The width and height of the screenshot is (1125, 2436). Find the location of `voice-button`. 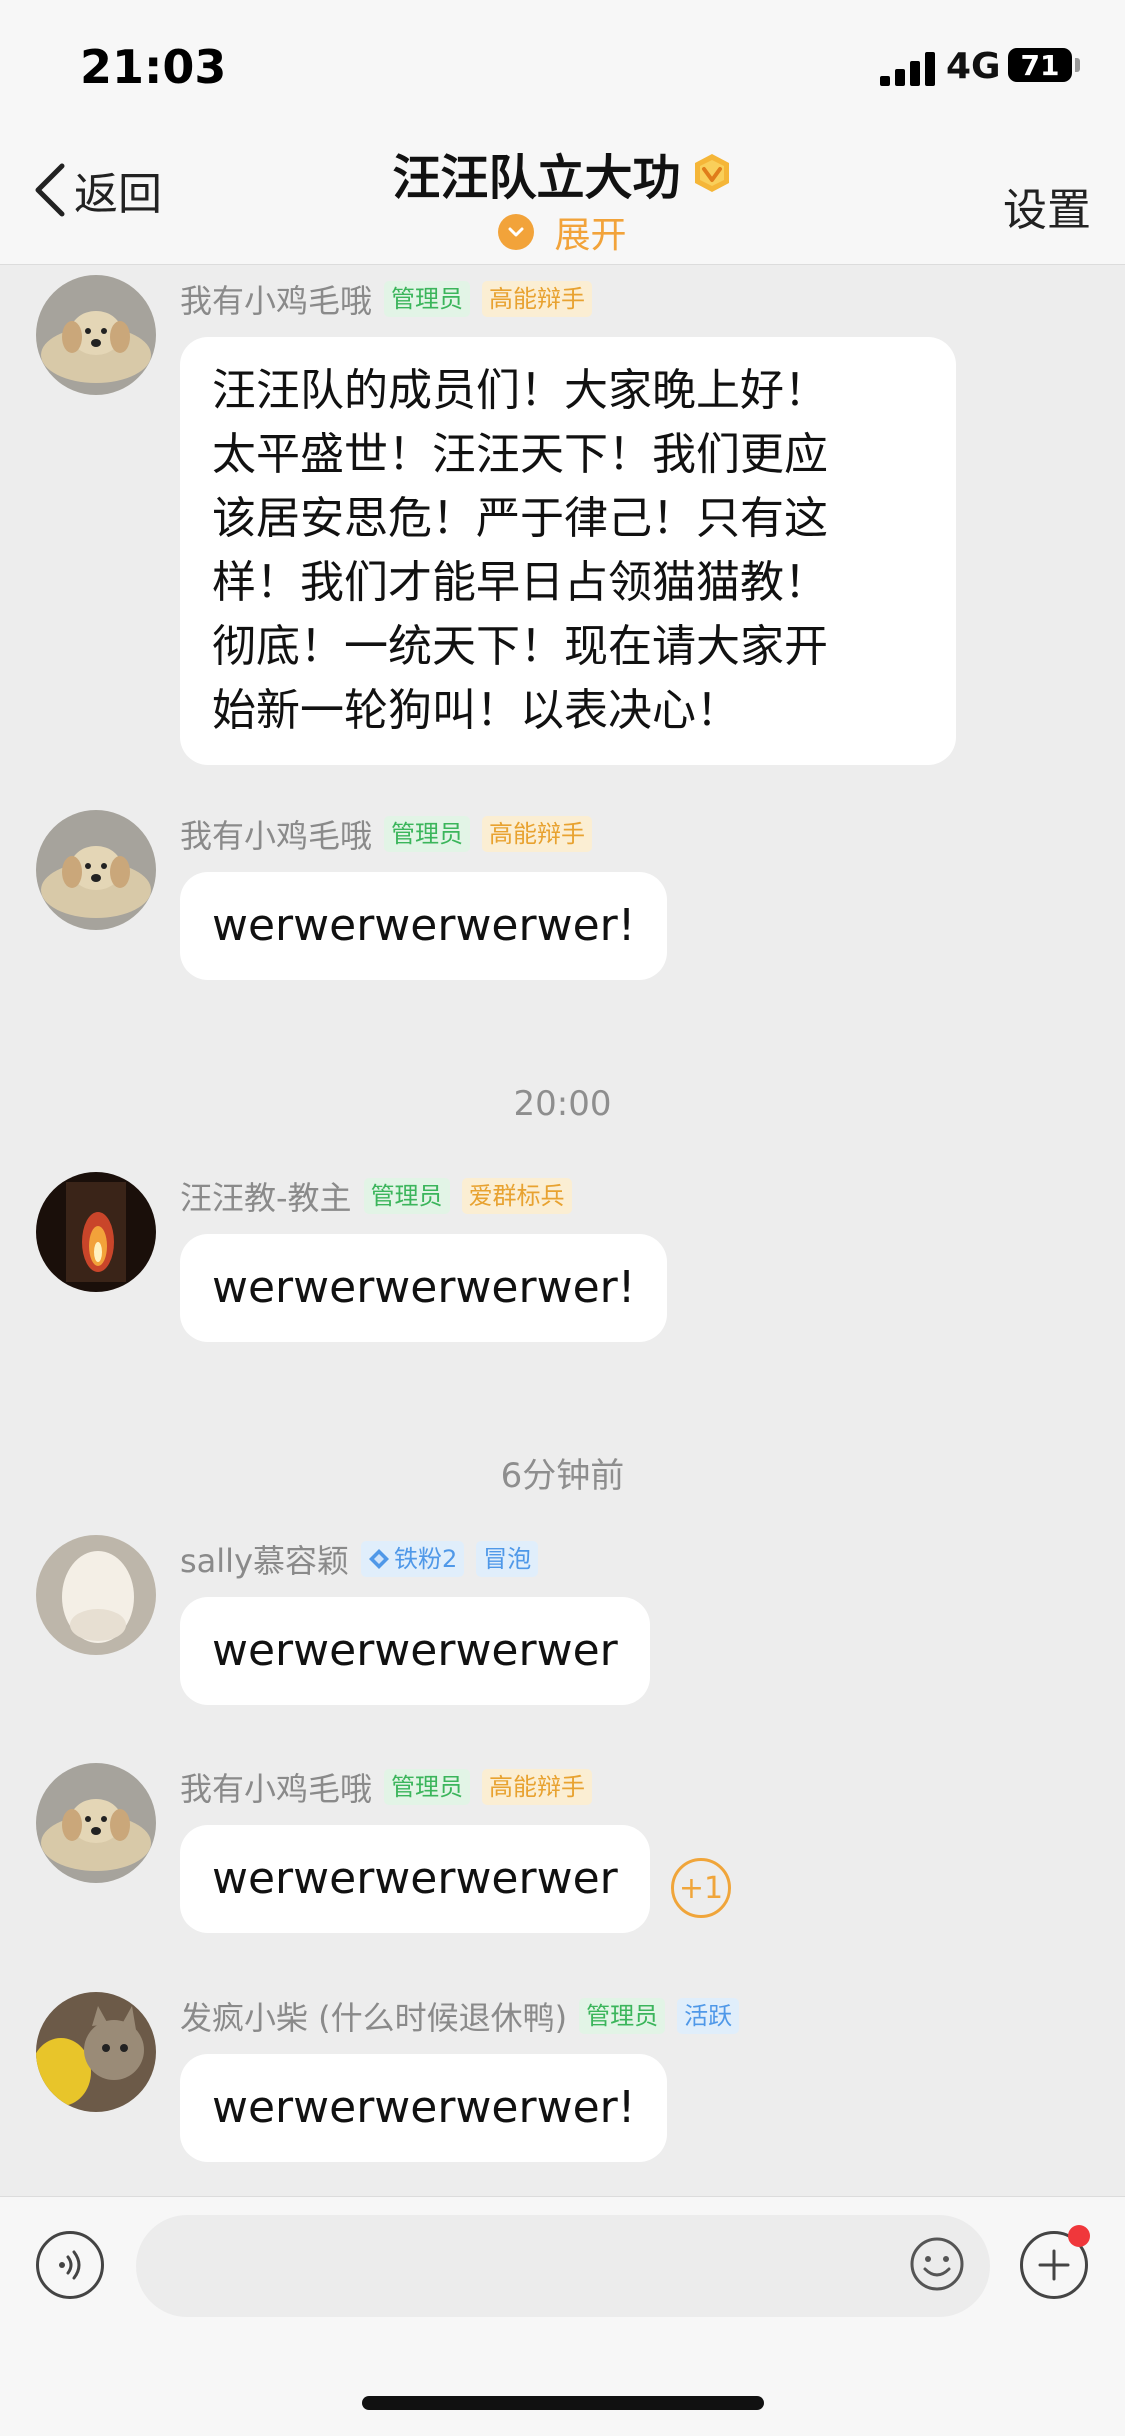

voice-button is located at coordinates (70, 2265).